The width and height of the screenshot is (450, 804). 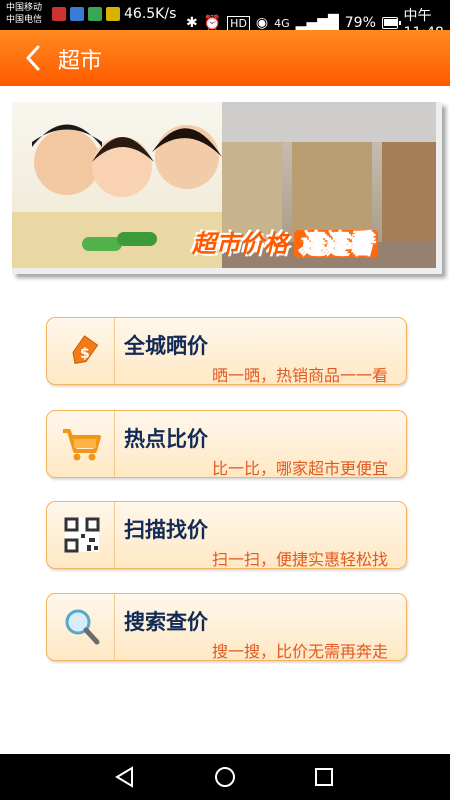 I want to click on price-tag-icon: $, so click(x=82, y=351).